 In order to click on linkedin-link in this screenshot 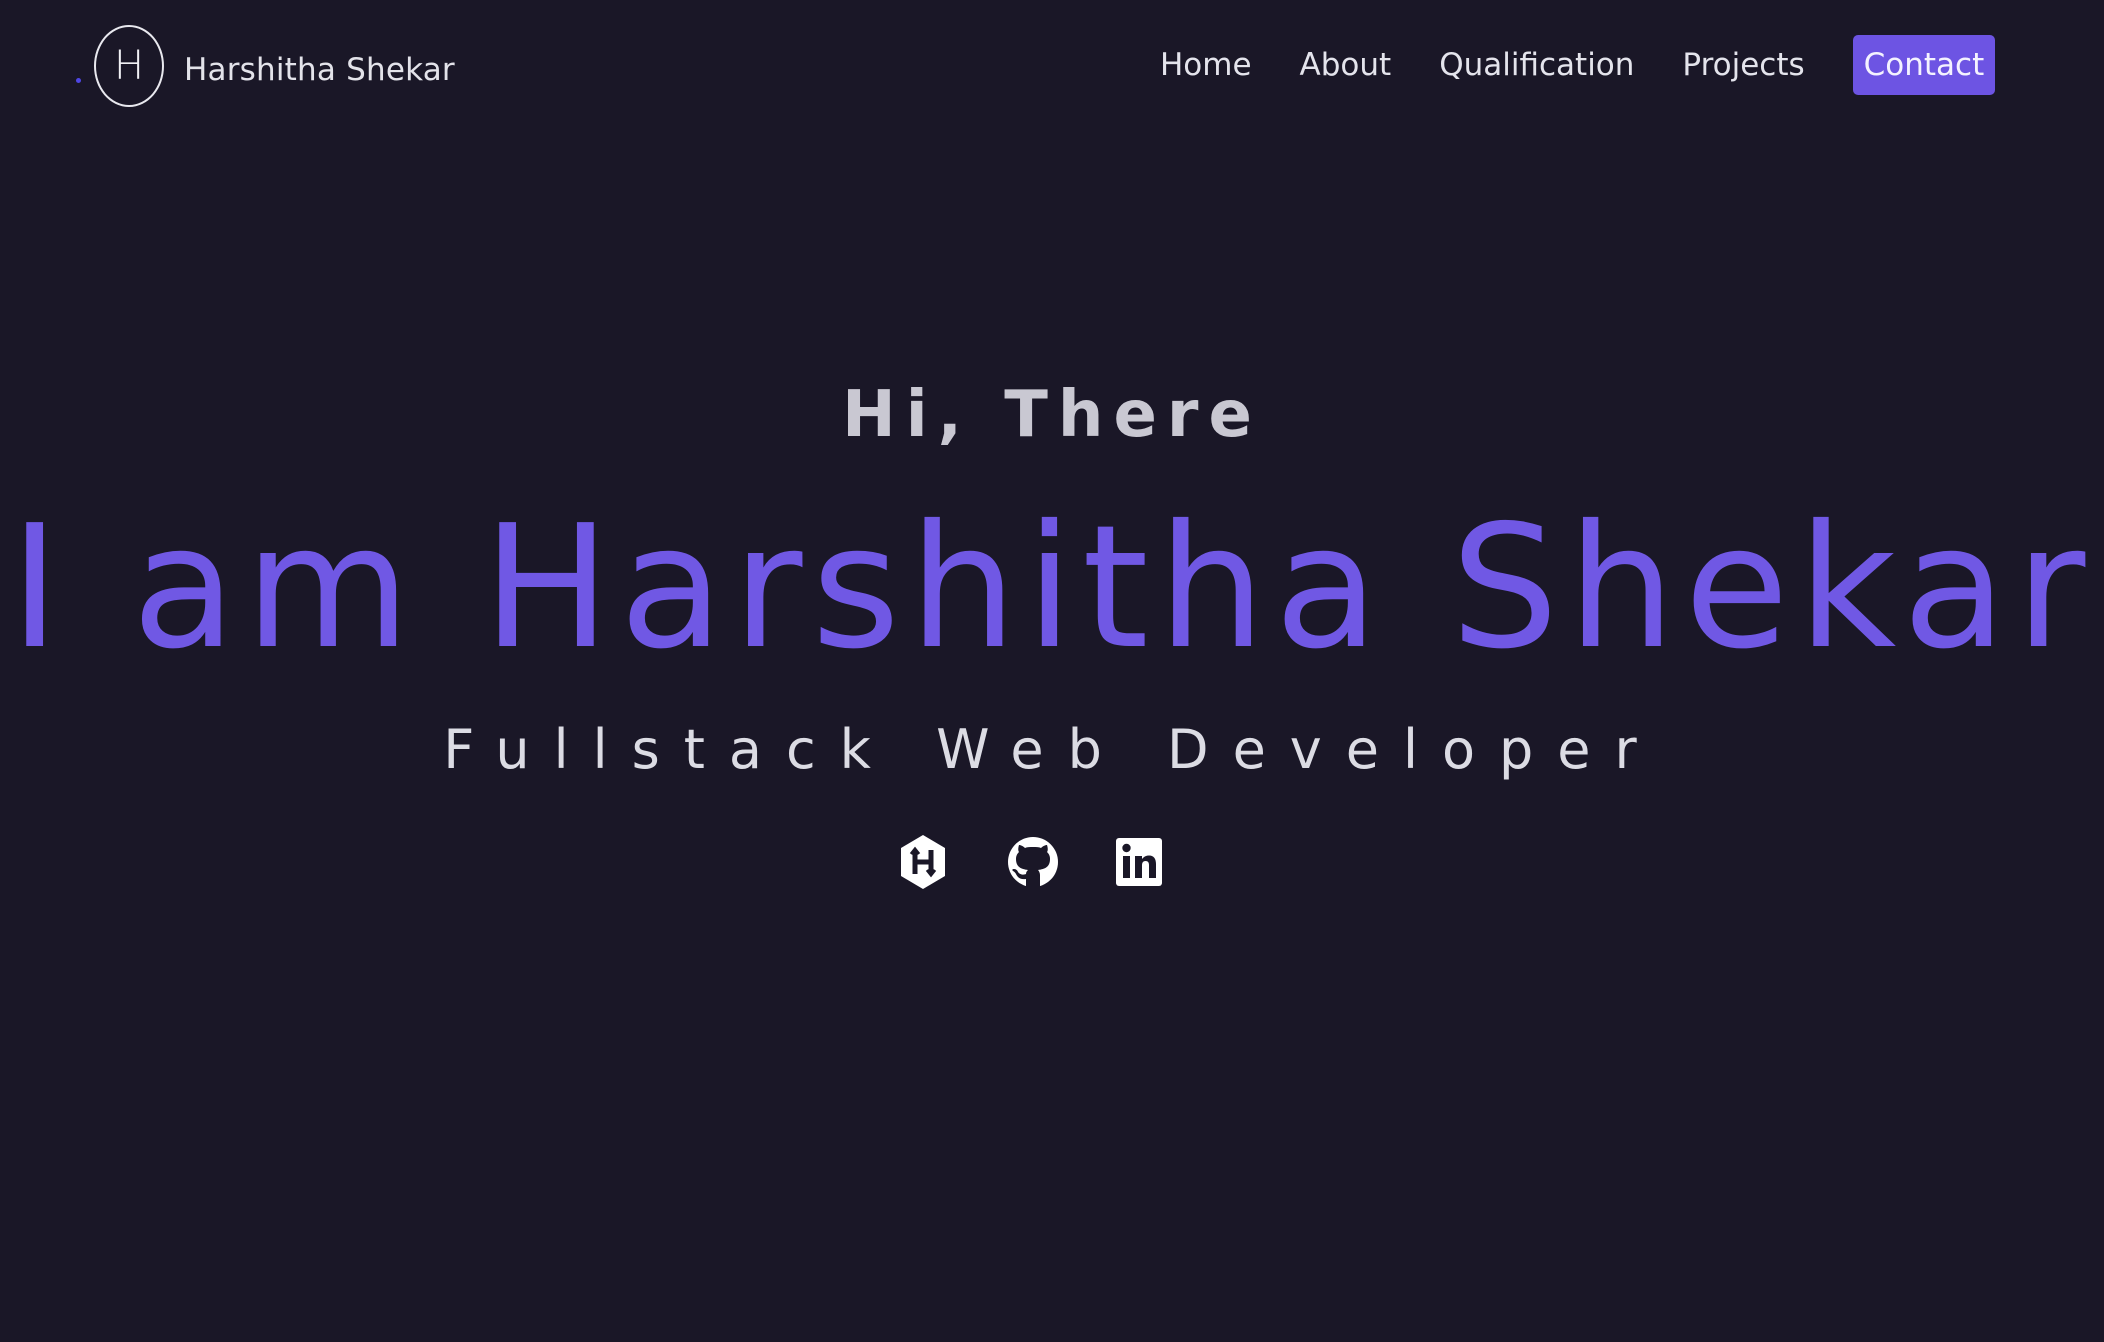, I will do `click(1139, 862)`.